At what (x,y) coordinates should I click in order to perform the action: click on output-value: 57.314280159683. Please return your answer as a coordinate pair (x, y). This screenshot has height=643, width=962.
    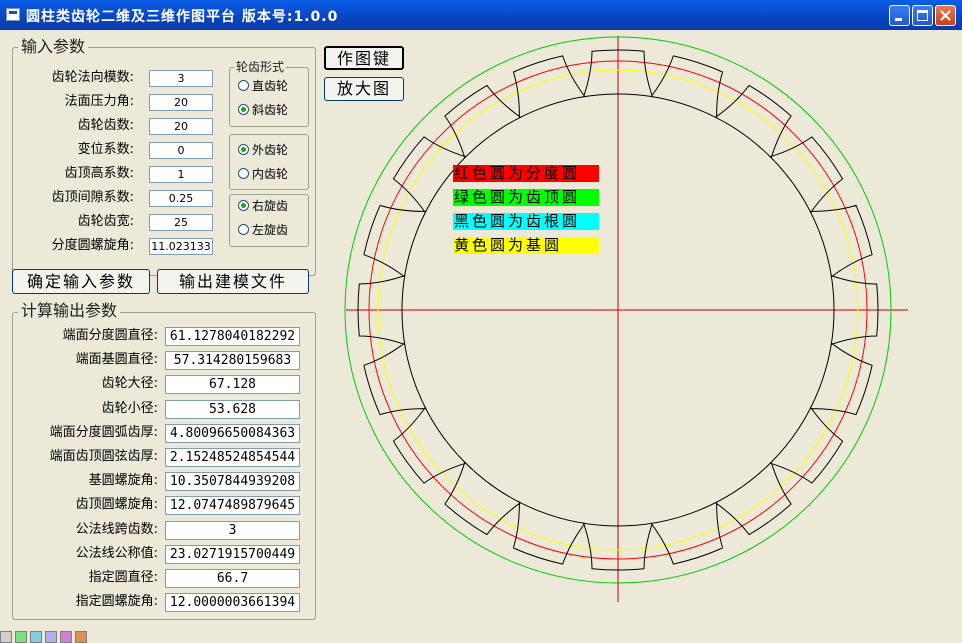
    Looking at the image, I should click on (232, 360).